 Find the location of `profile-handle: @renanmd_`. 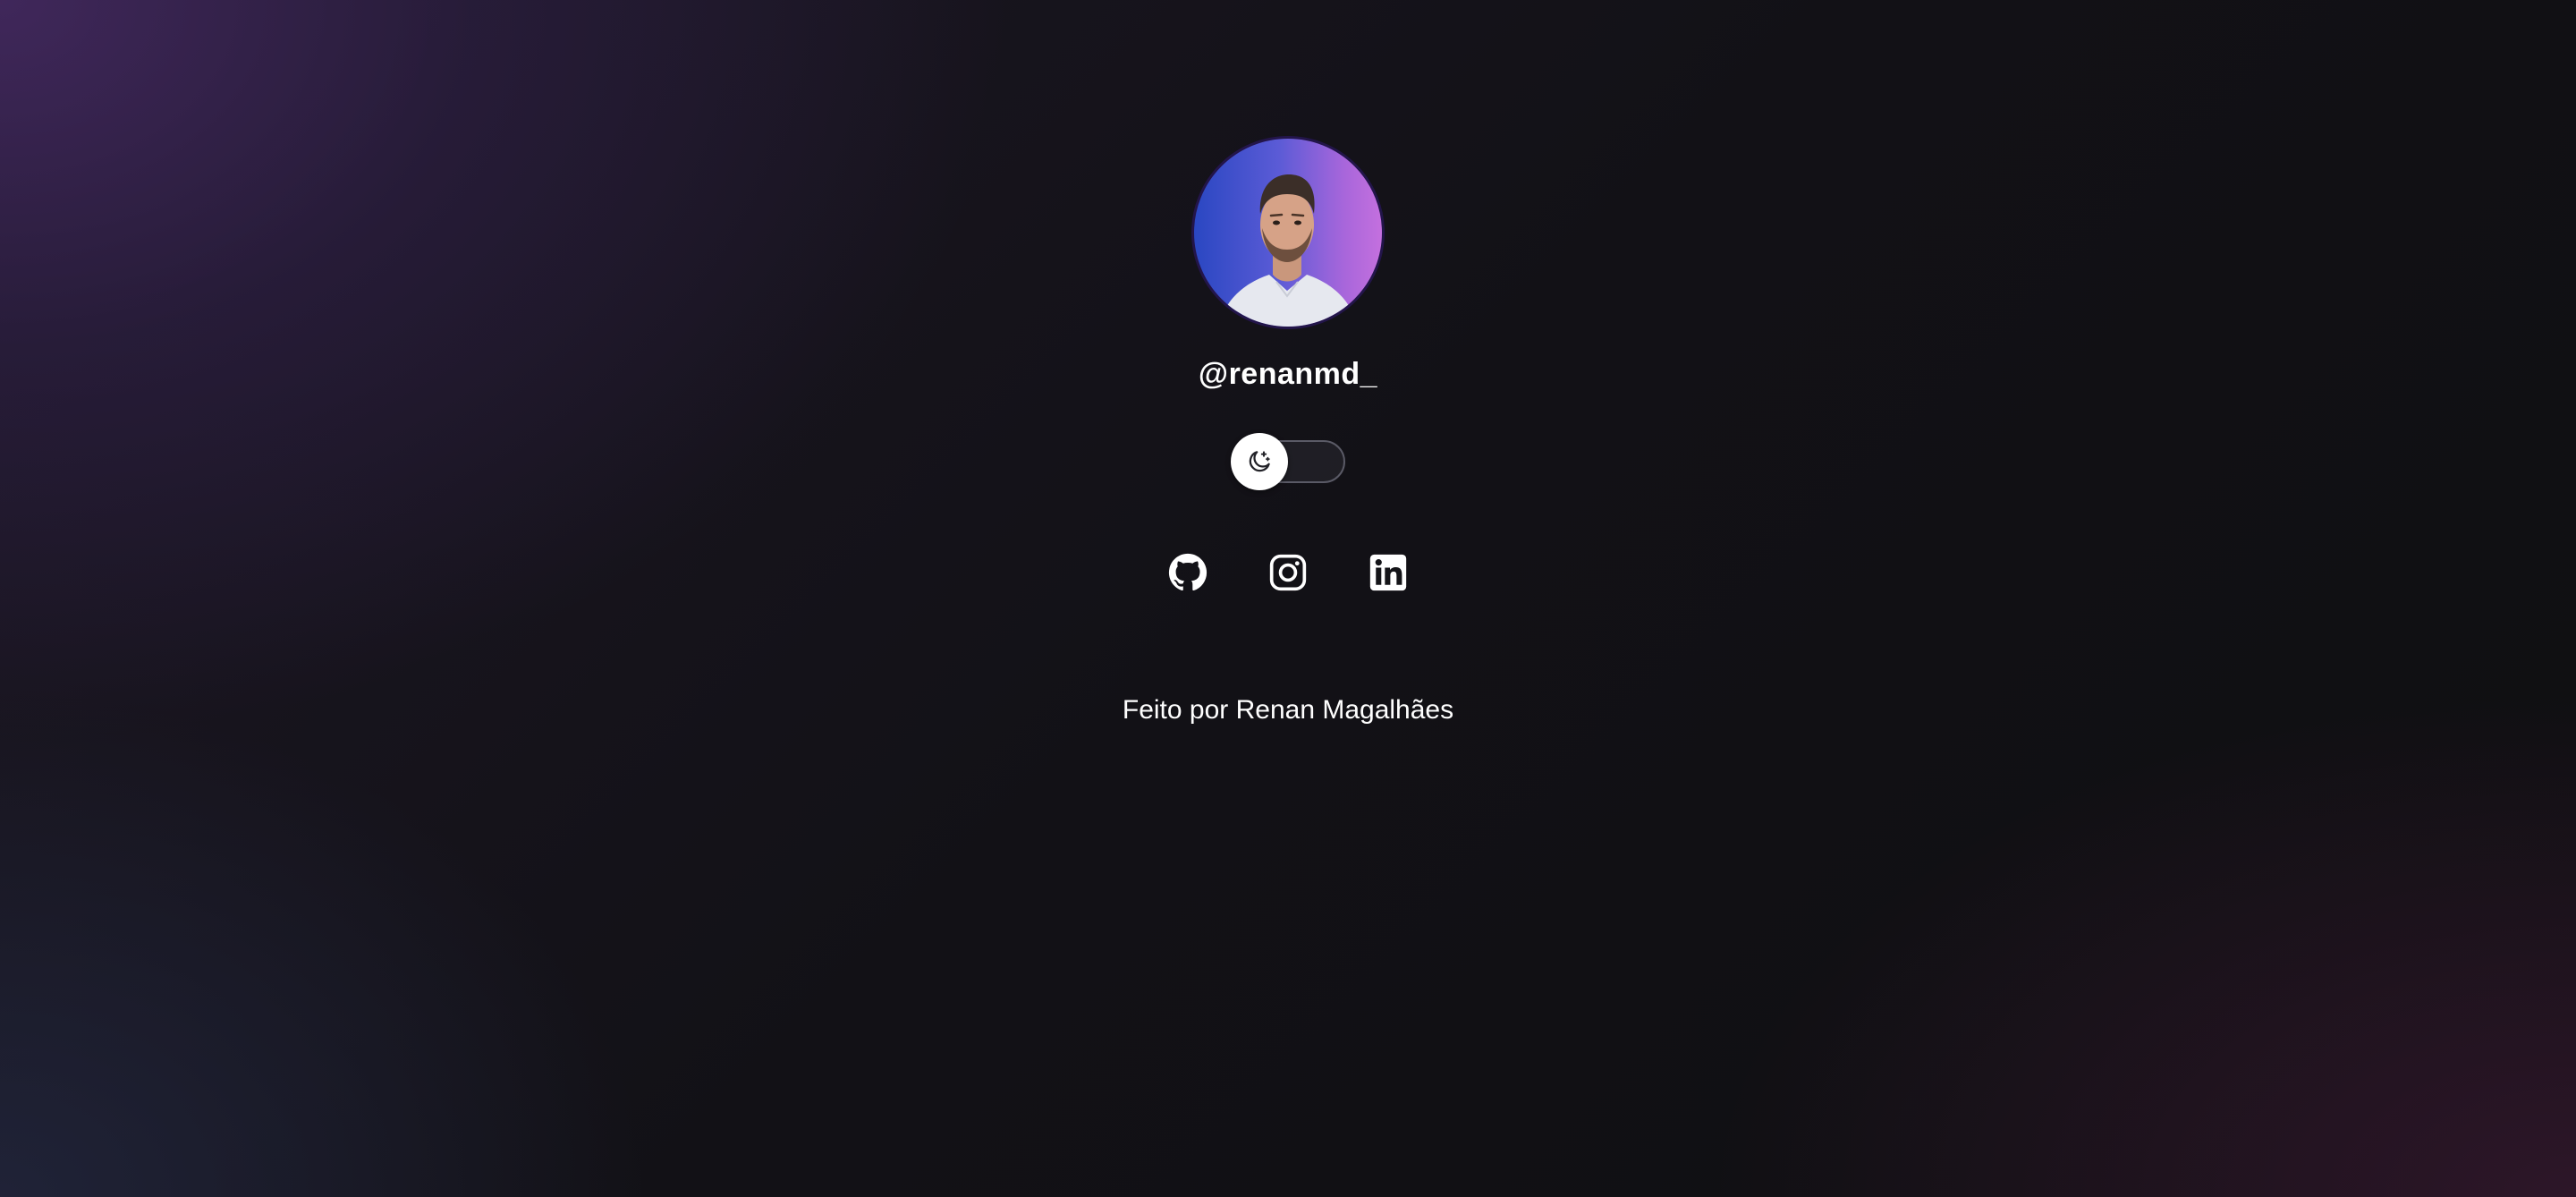

profile-handle: @renanmd_ is located at coordinates (1288, 374).